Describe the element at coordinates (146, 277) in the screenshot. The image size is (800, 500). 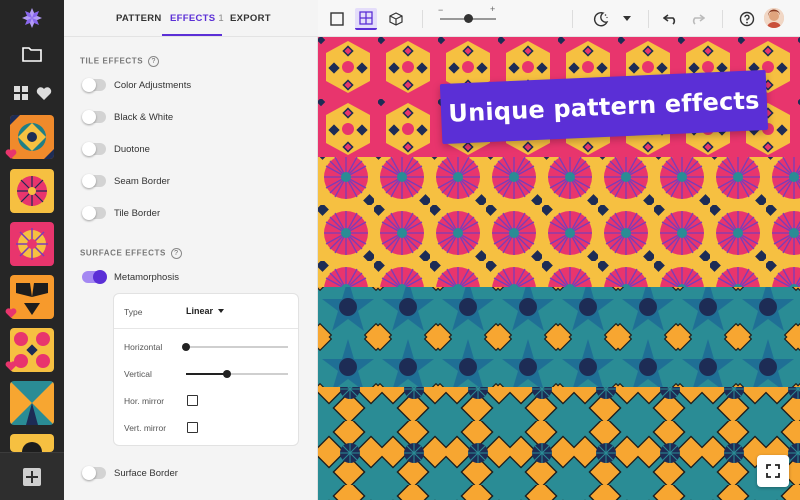
I see `toggle-label: Metamorphosis` at that location.